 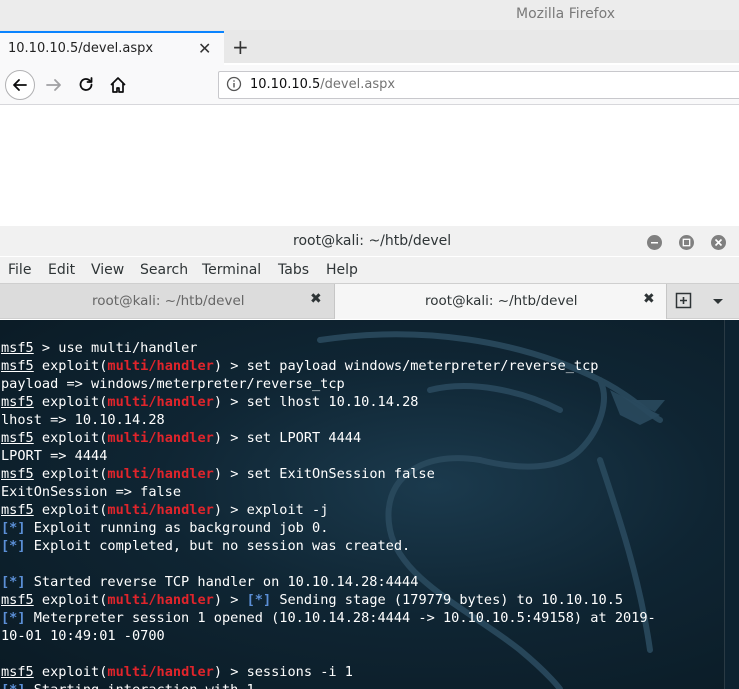 I want to click on forward-button, so click(x=54, y=87).